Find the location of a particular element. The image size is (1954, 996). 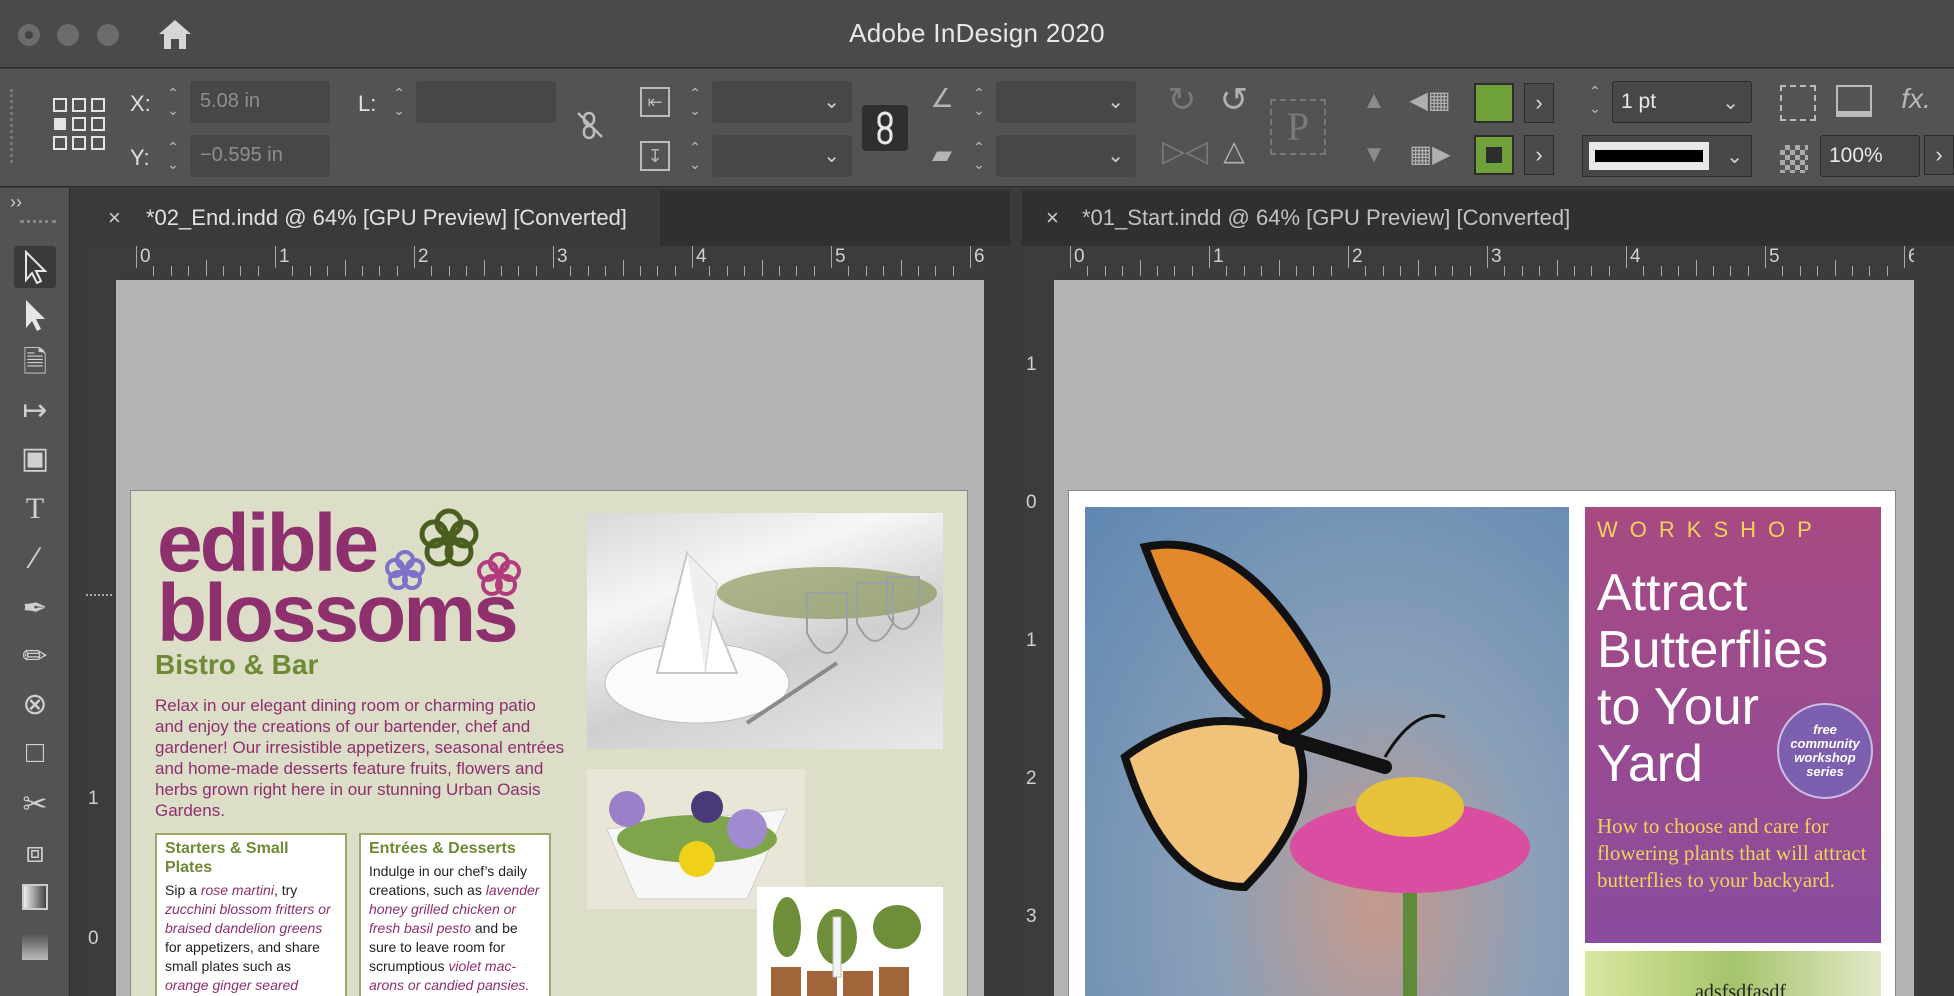

reference-point-icon is located at coordinates (79, 124).